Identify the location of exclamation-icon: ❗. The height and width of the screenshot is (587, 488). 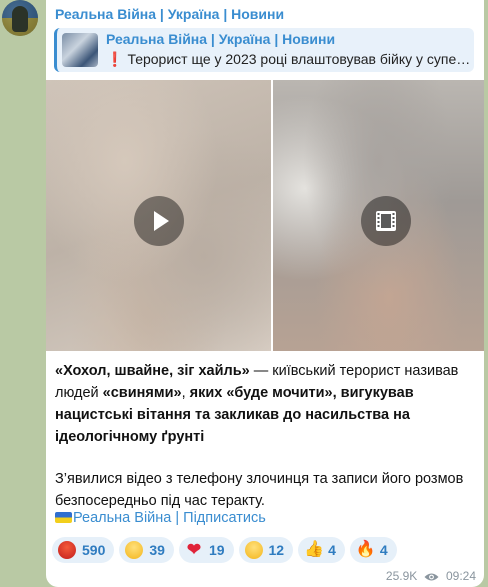
(115, 59).